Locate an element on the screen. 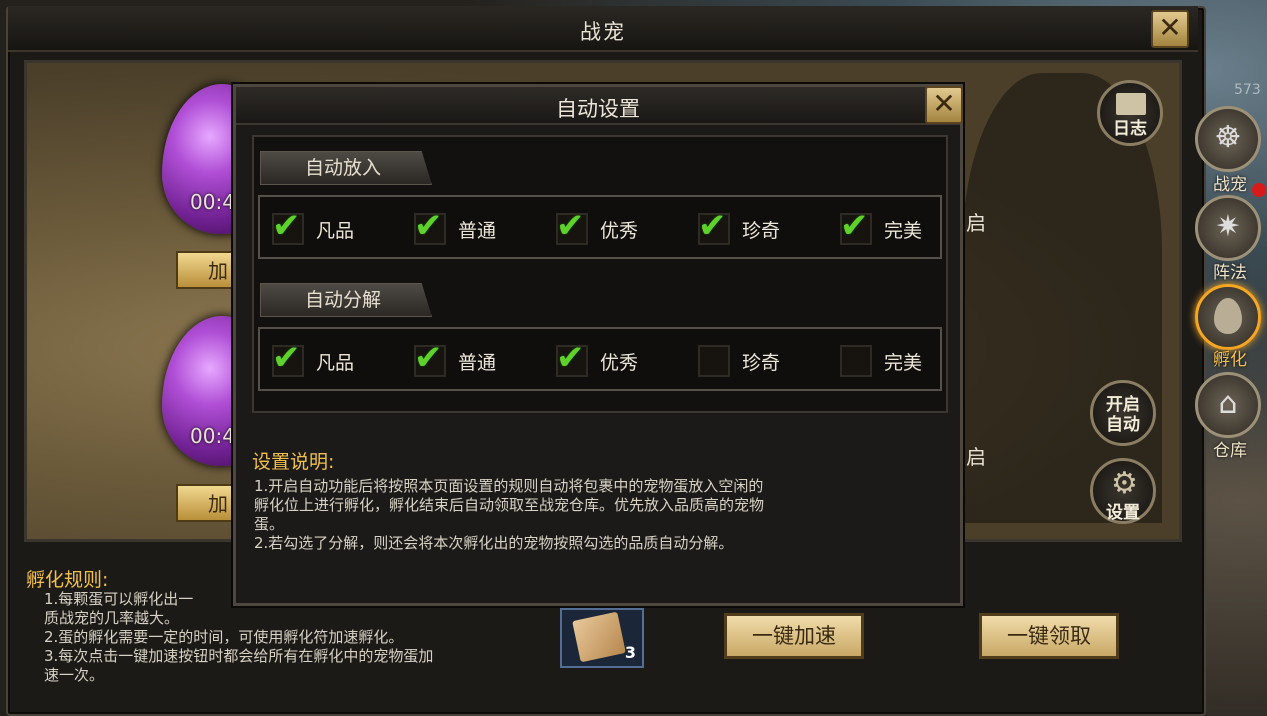  auto-start-button: 开启 自动 is located at coordinates (1123, 413).